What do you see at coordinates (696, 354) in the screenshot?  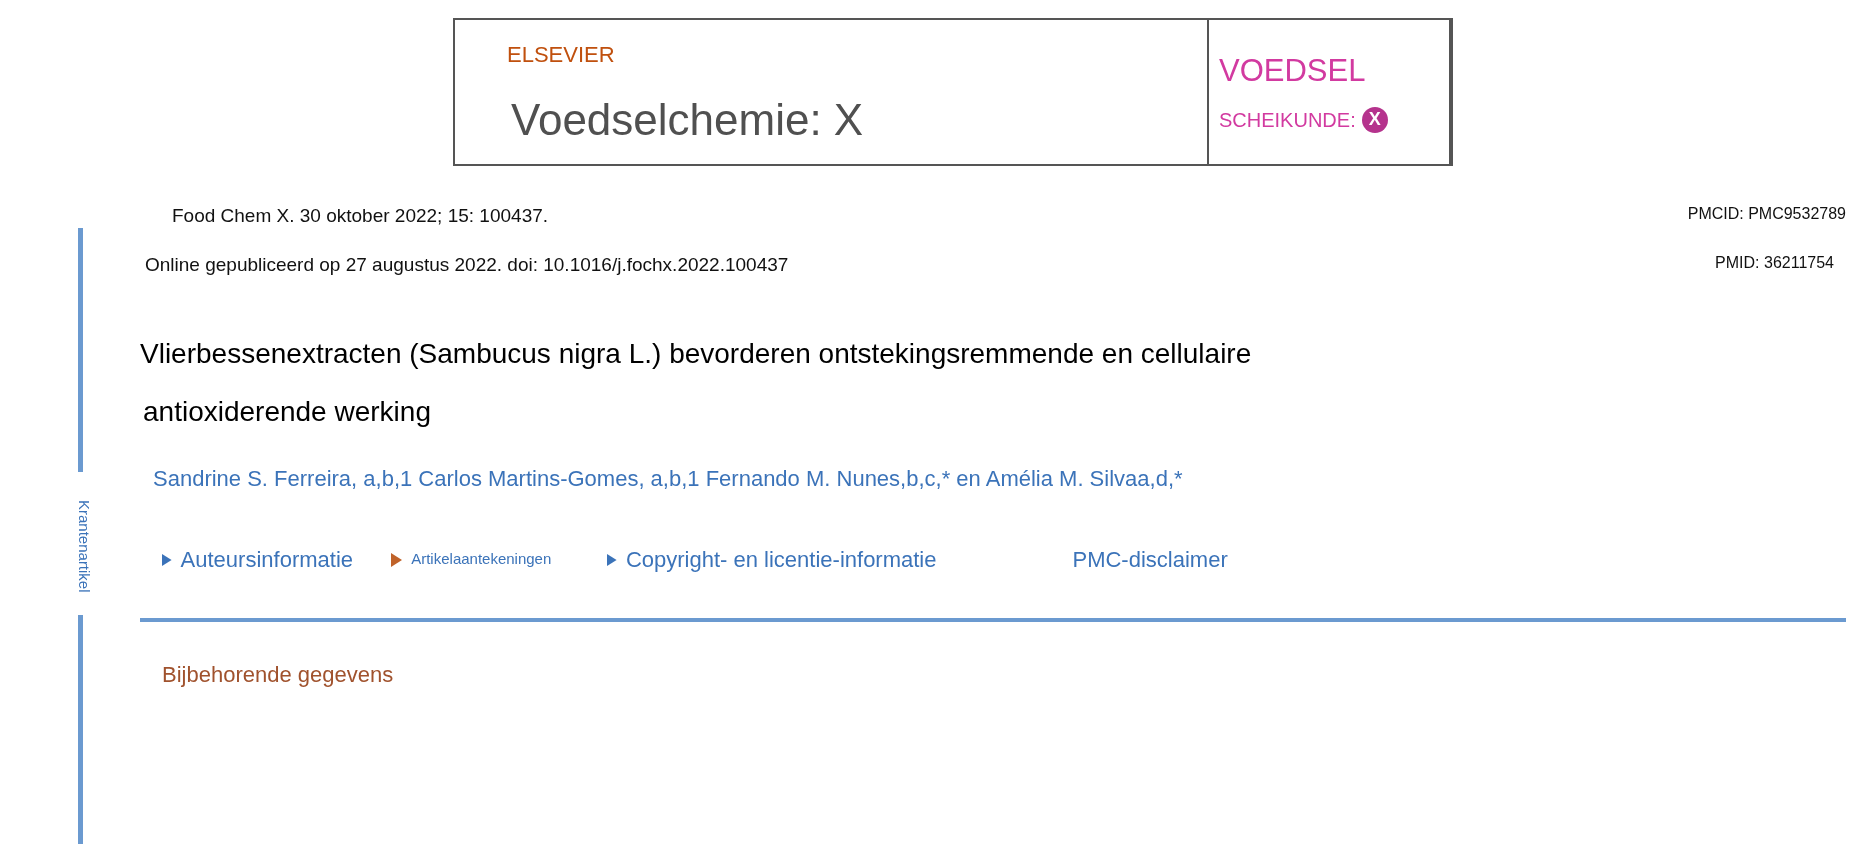 I see `article-title: Vlierbessenextracten (Sambucus nigra L.) bevorderen ontstekingsremmende en cellulaire` at bounding box center [696, 354].